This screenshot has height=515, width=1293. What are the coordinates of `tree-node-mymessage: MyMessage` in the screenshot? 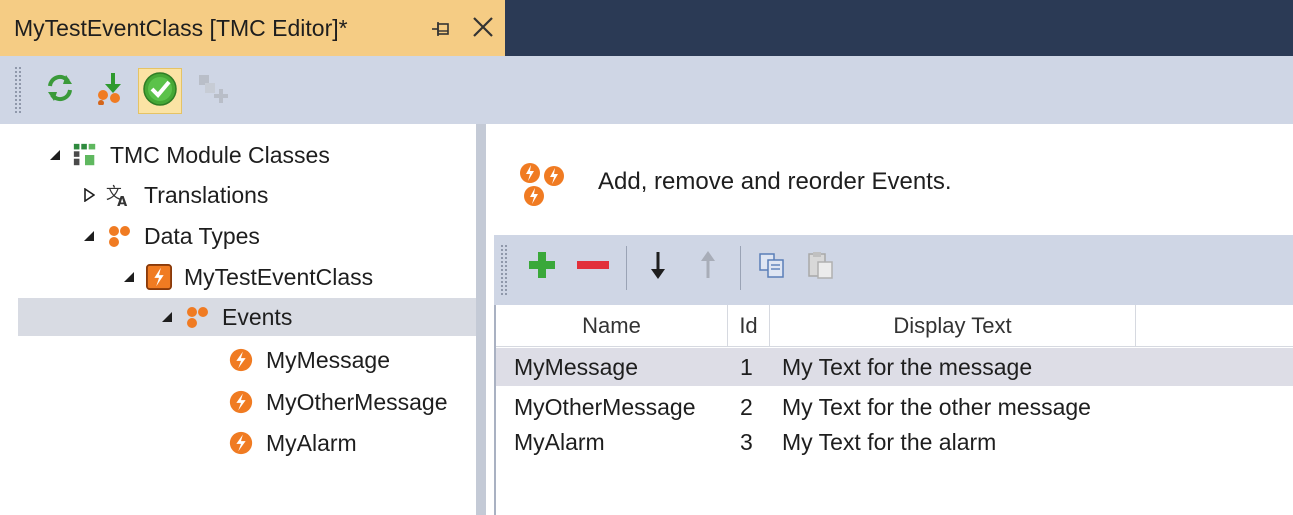 It's located at (309, 360).